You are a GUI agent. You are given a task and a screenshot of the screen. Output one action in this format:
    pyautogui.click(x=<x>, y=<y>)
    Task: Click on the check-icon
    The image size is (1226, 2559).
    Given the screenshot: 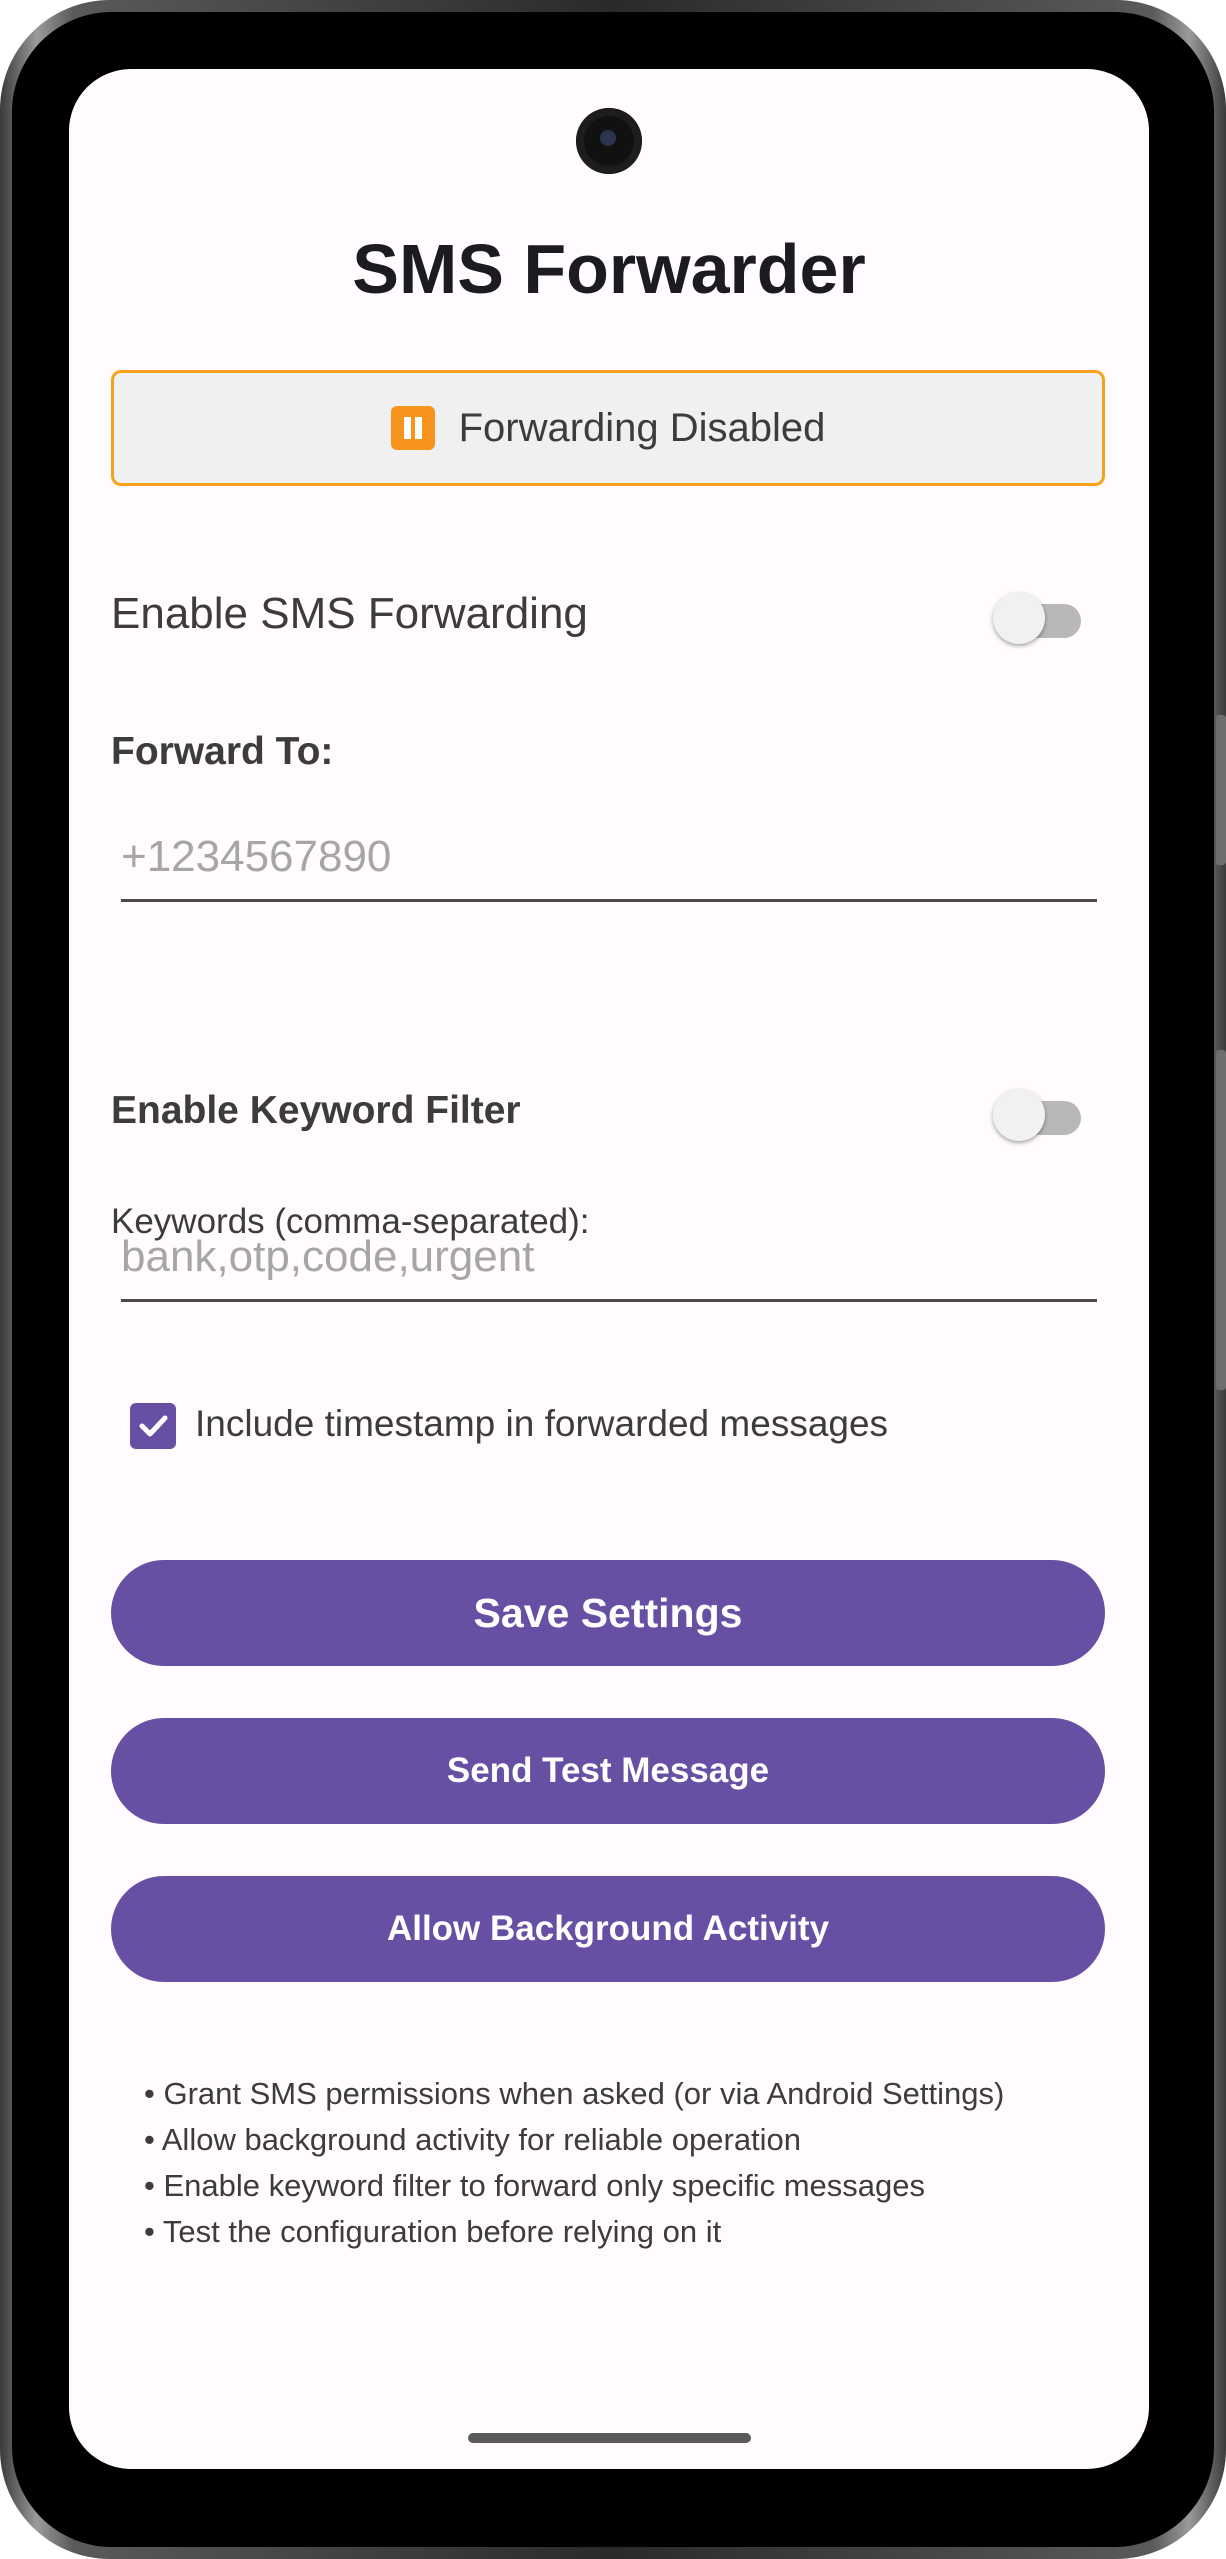 What is the action you would take?
    pyautogui.click(x=153, y=1426)
    